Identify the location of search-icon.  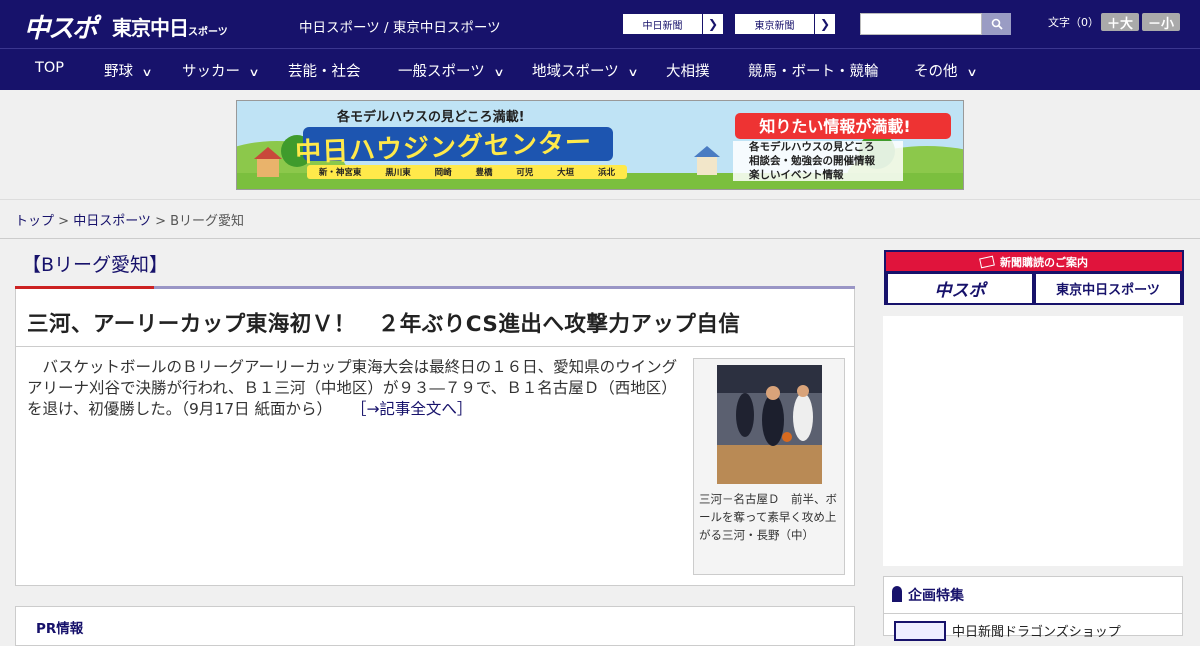
(997, 24).